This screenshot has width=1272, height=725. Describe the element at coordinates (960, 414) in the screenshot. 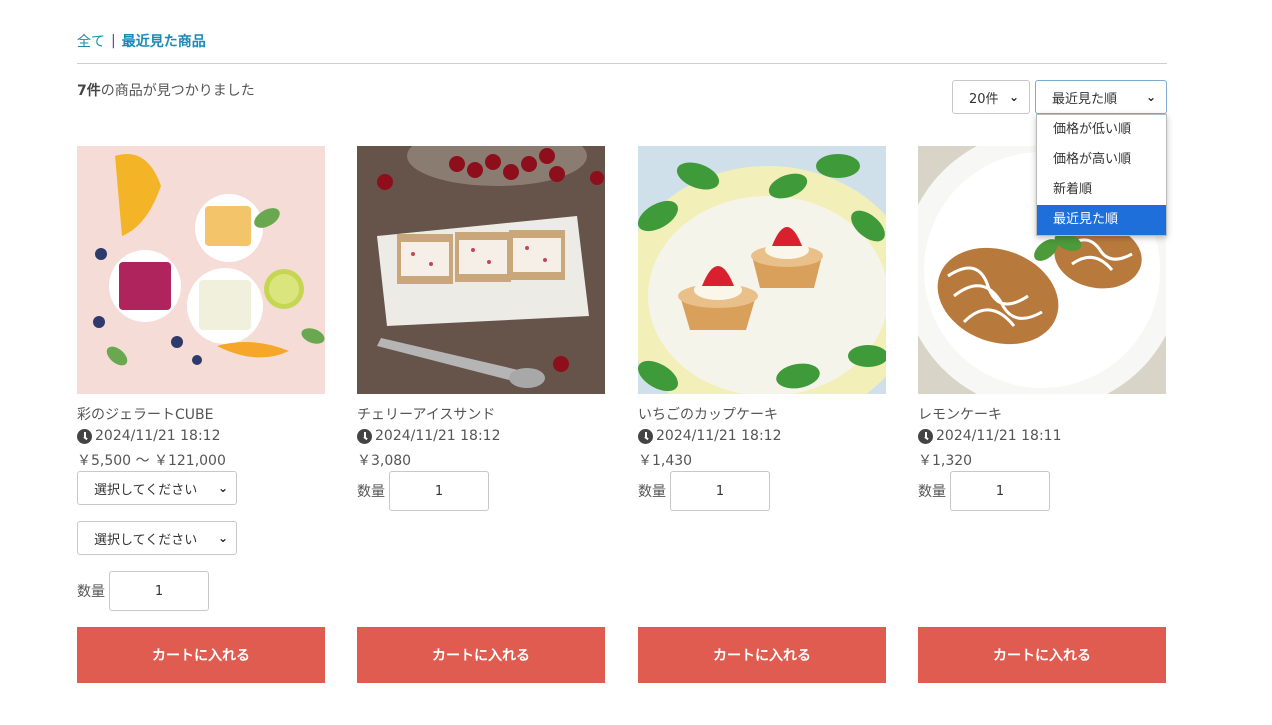

I see `product-name: レモンケーキ` at that location.